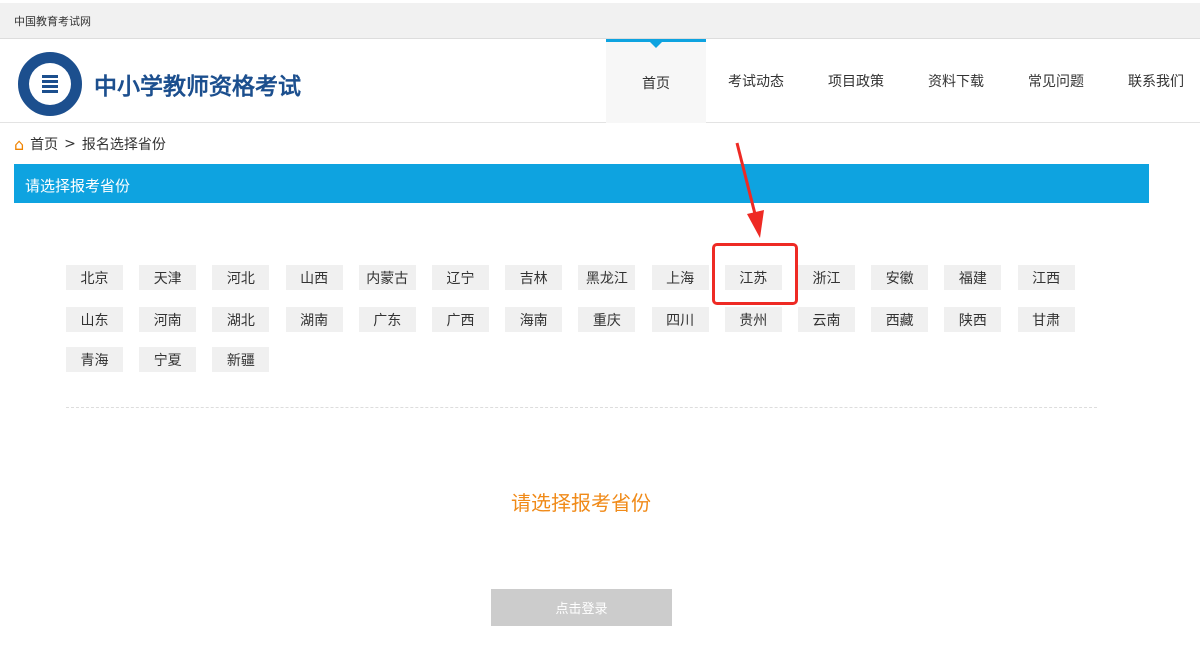 This screenshot has width=1200, height=663. I want to click on divider, so click(581, 407).